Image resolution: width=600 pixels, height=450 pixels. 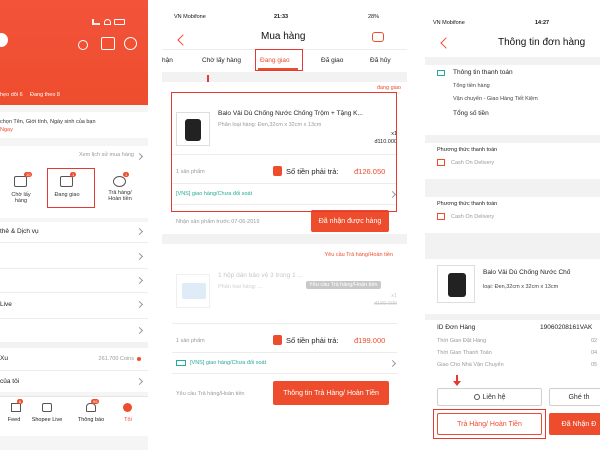 I want to click on tab-feed: 6 Feed, so click(x=14, y=414).